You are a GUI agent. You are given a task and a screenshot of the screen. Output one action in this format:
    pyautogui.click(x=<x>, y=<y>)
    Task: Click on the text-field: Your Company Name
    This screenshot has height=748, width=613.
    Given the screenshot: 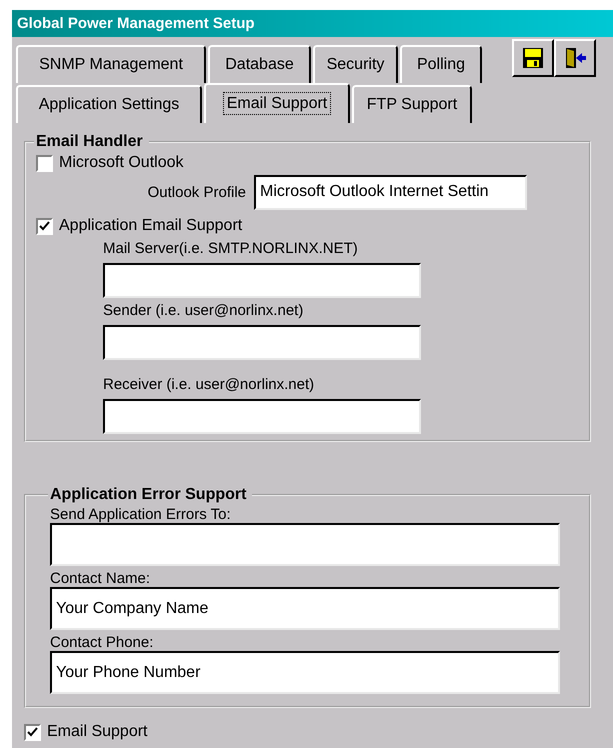 What is the action you would take?
    pyautogui.click(x=305, y=608)
    